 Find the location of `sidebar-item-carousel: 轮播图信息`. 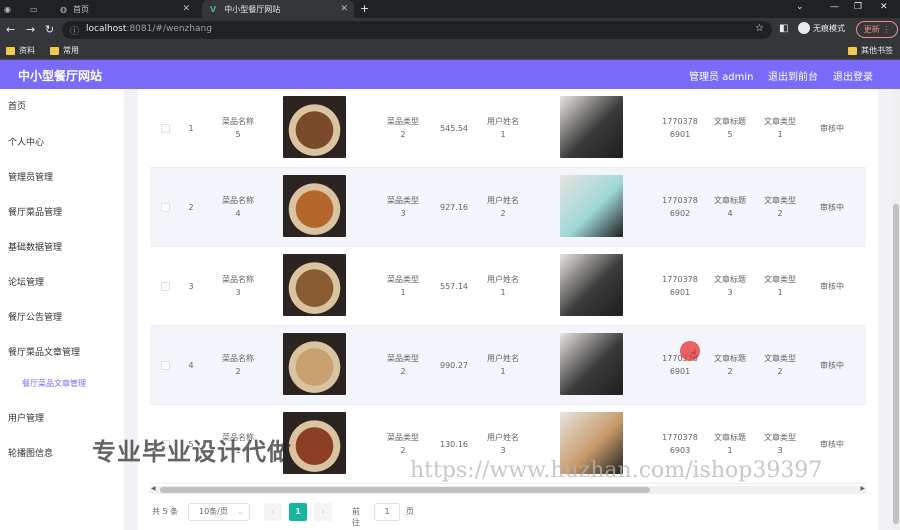

sidebar-item-carousel: 轮播图信息 is located at coordinates (30, 452).